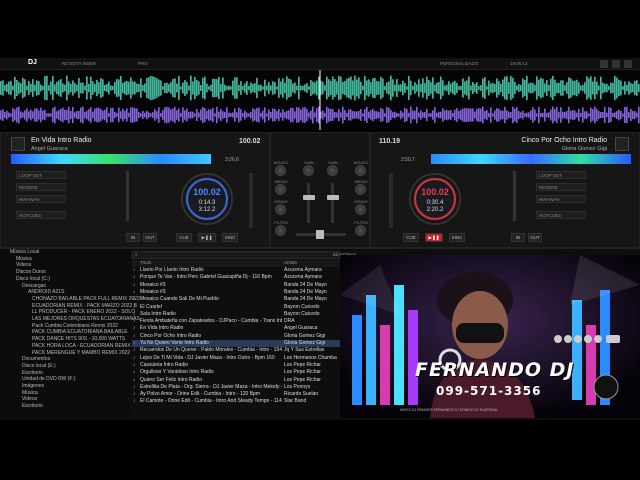  I want to click on deck-b-filter-knob, so click(360, 230).